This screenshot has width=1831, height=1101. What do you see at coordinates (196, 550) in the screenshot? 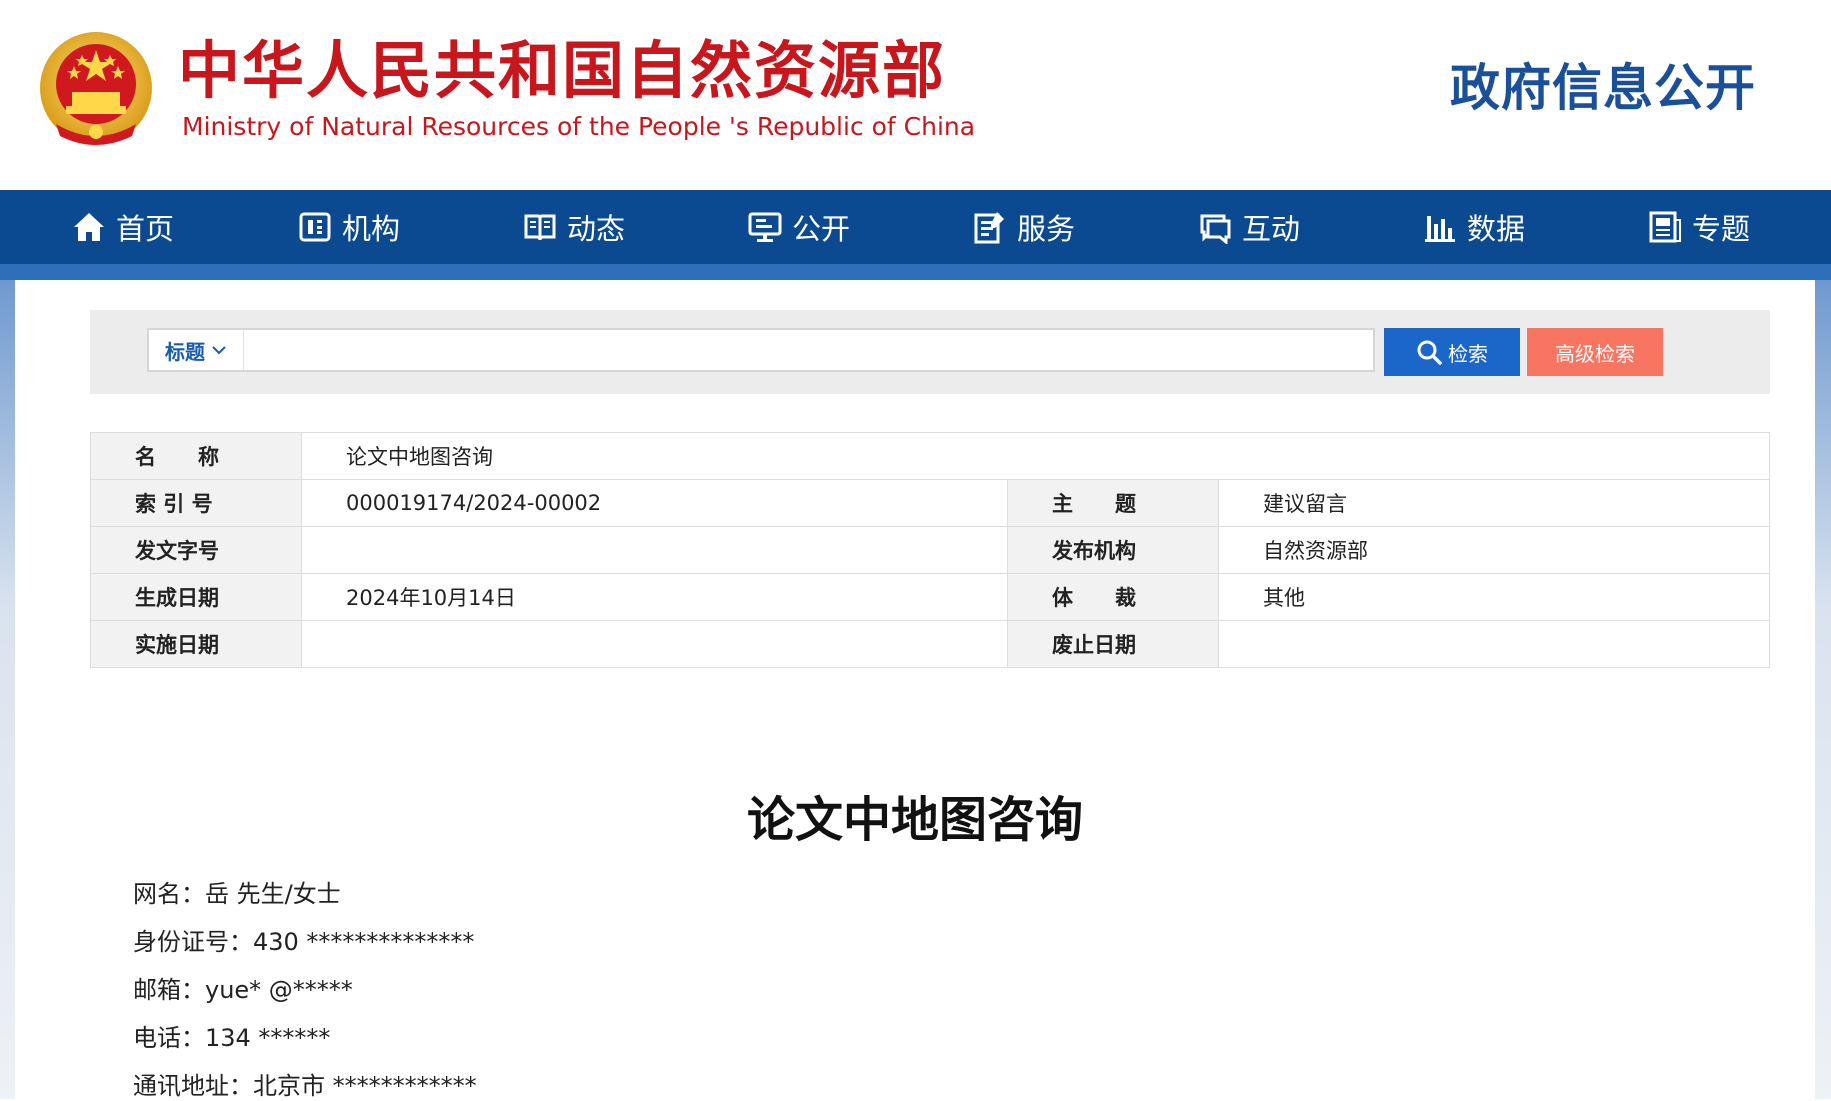
I see `meta-label-doc-no: 发文字号` at bounding box center [196, 550].